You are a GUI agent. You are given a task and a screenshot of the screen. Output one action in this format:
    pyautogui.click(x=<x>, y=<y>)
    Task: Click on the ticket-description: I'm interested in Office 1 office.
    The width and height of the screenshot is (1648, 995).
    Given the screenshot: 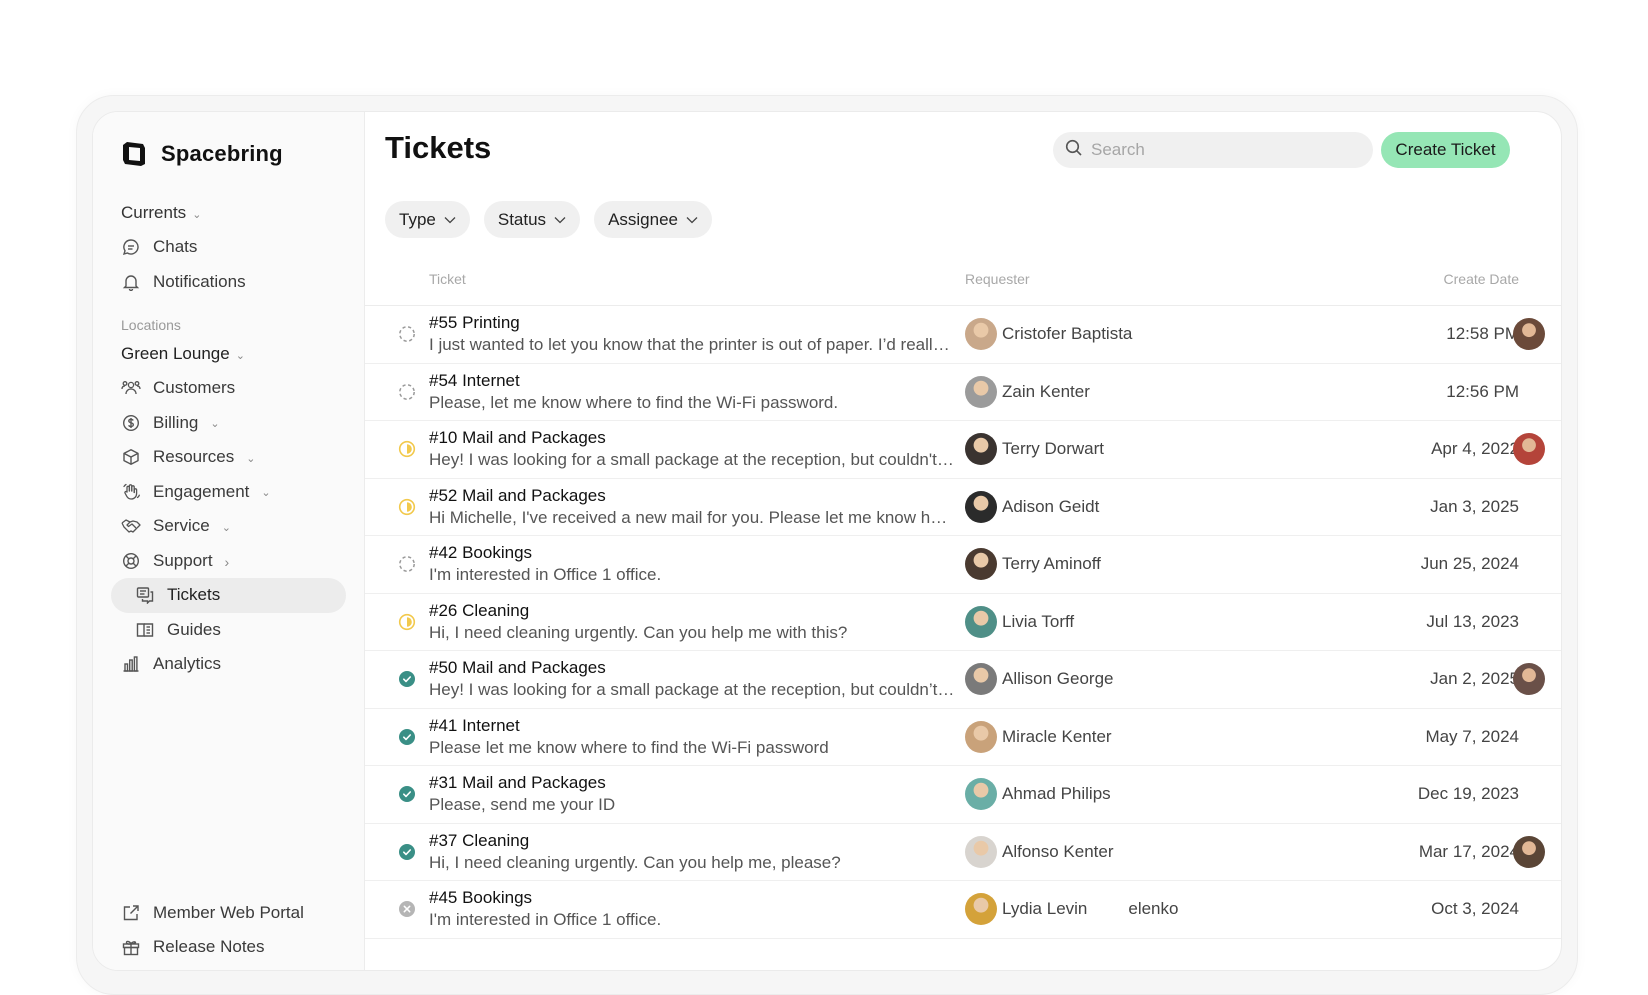 What is the action you would take?
    pyautogui.click(x=545, y=920)
    